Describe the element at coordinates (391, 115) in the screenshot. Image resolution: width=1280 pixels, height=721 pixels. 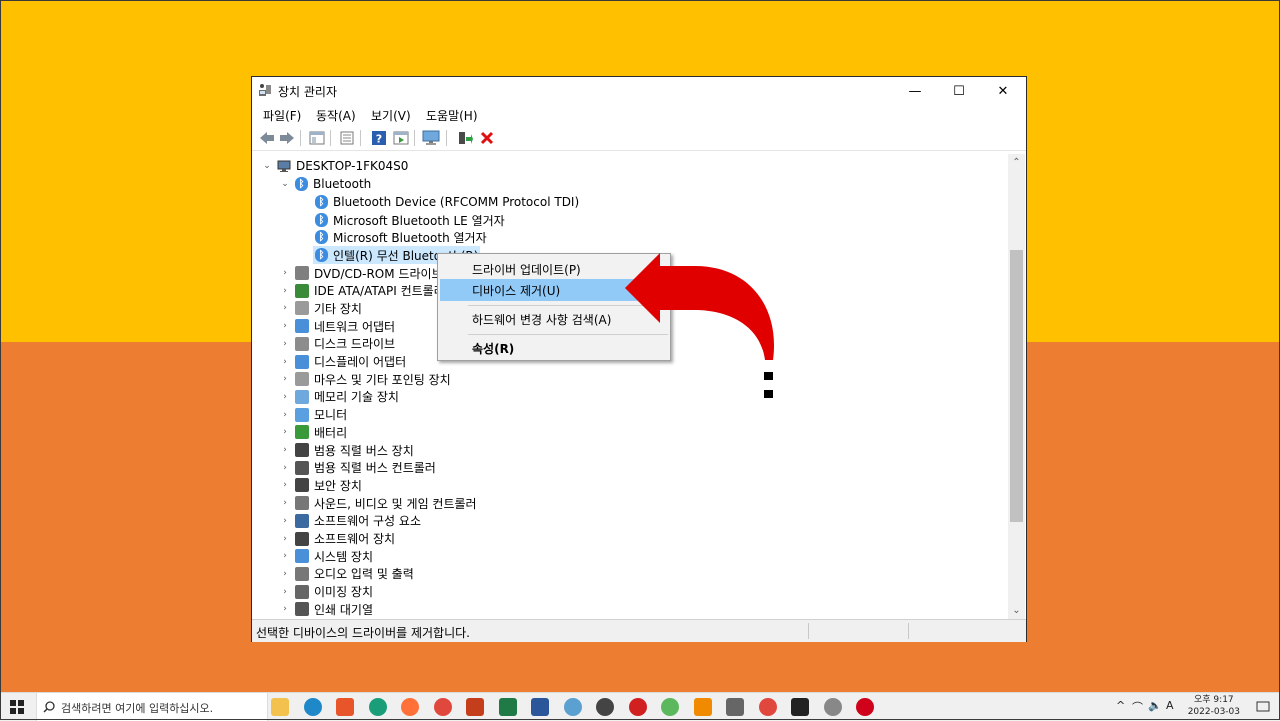
I see `menu-view: 보기(V)` at that location.